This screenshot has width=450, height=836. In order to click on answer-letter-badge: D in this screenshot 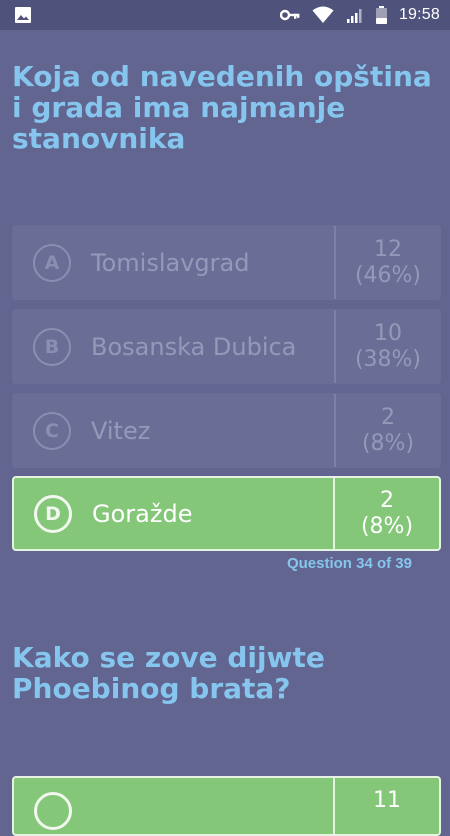, I will do `click(53, 513)`.